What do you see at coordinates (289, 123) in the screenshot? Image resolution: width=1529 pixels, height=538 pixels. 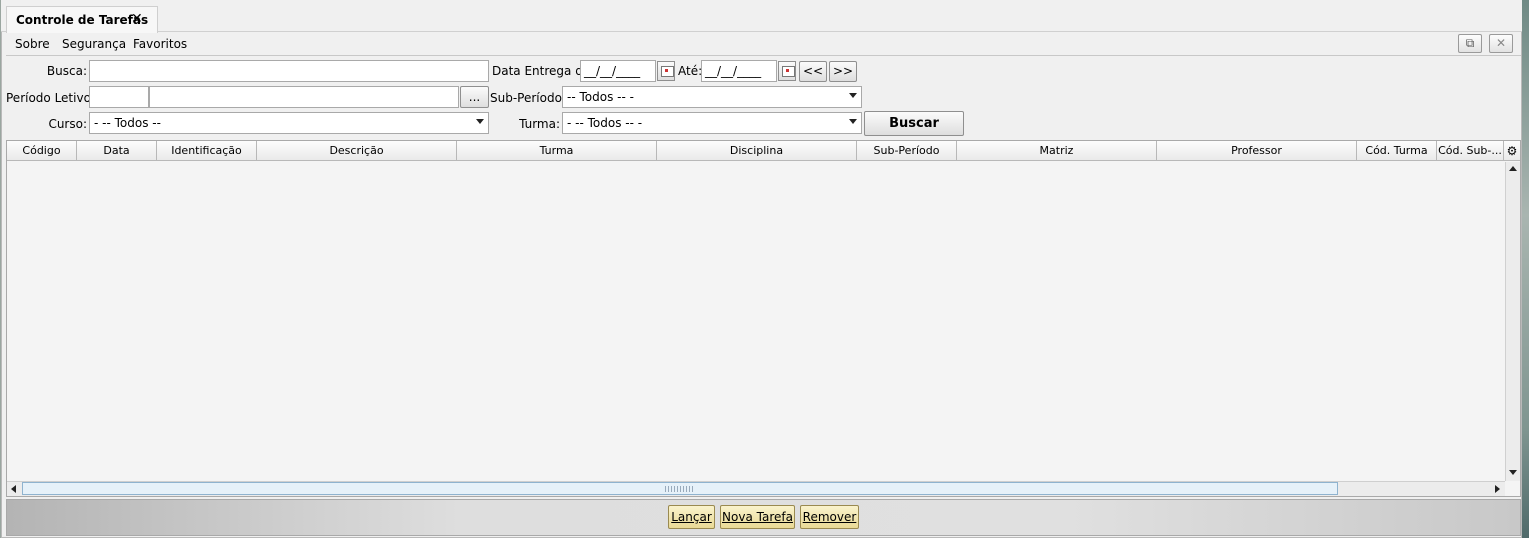 I see `curso-select: - -- Todos --` at bounding box center [289, 123].